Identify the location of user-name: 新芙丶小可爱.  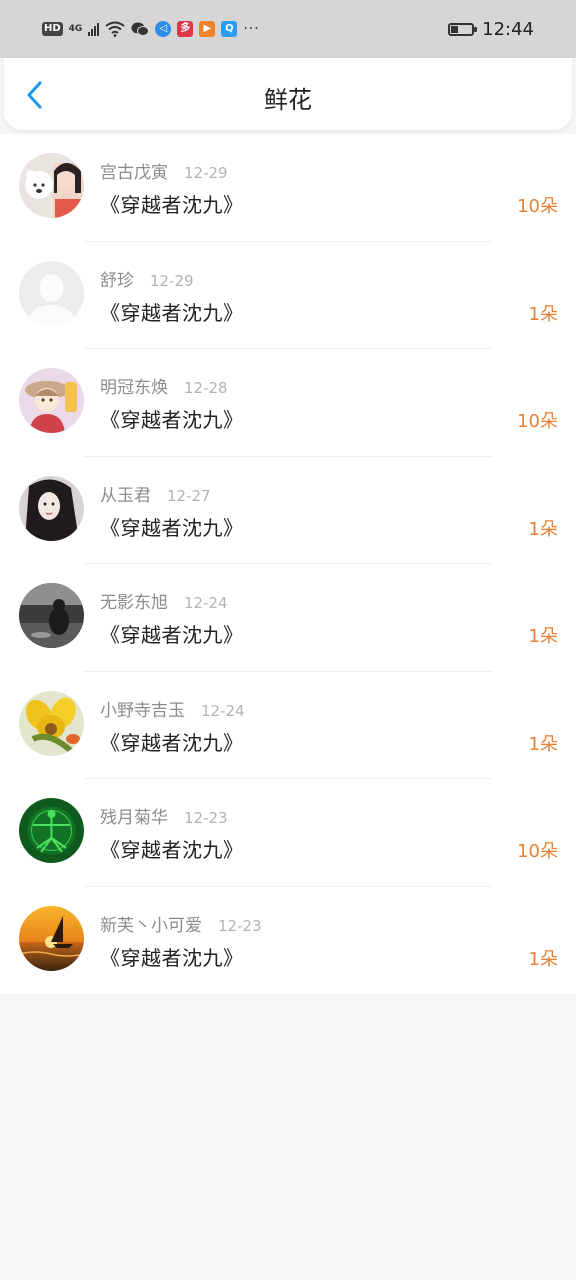
(151, 923).